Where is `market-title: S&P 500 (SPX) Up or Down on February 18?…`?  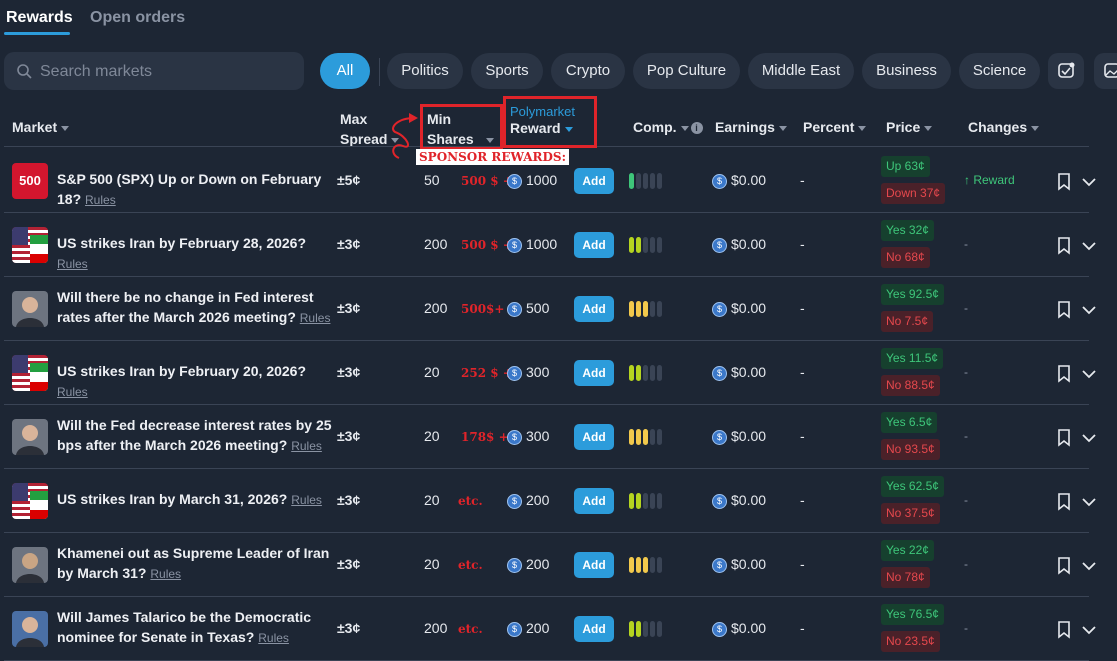
market-title: S&P 500 (SPX) Up or Down on February 18?… is located at coordinates (196, 189).